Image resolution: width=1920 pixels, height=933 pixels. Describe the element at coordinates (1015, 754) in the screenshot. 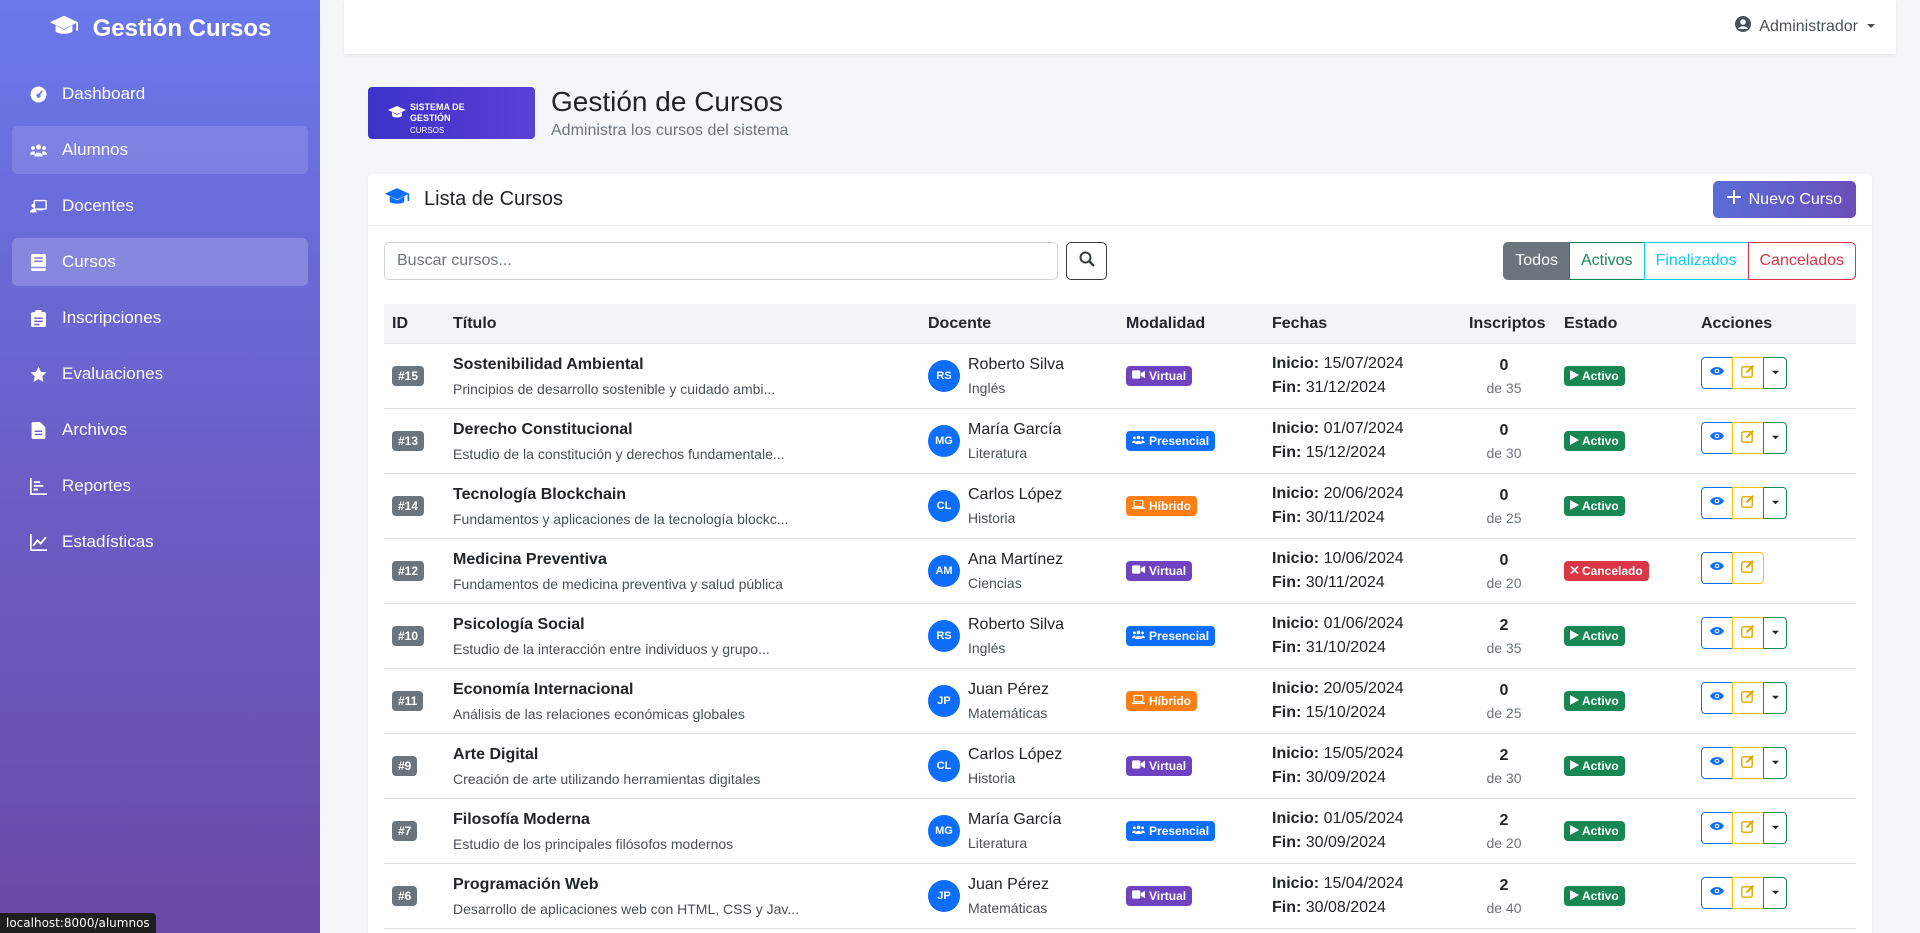

I see `teacher-name: Carlos López` at that location.